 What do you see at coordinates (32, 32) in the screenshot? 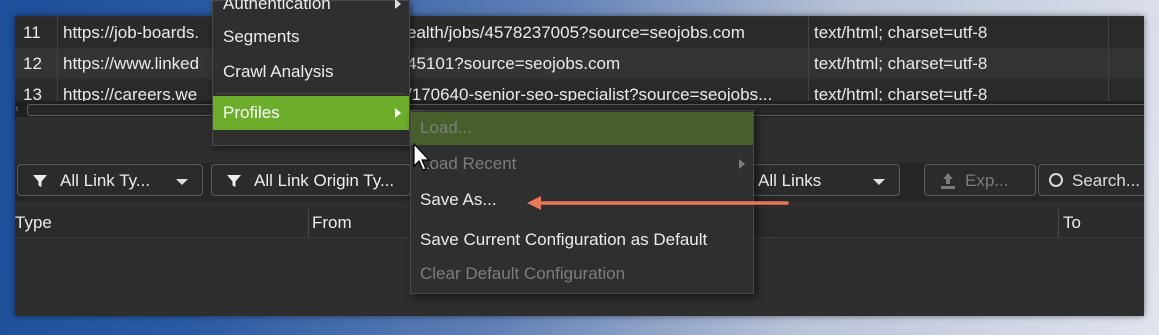
I see `row-number: 11` at bounding box center [32, 32].